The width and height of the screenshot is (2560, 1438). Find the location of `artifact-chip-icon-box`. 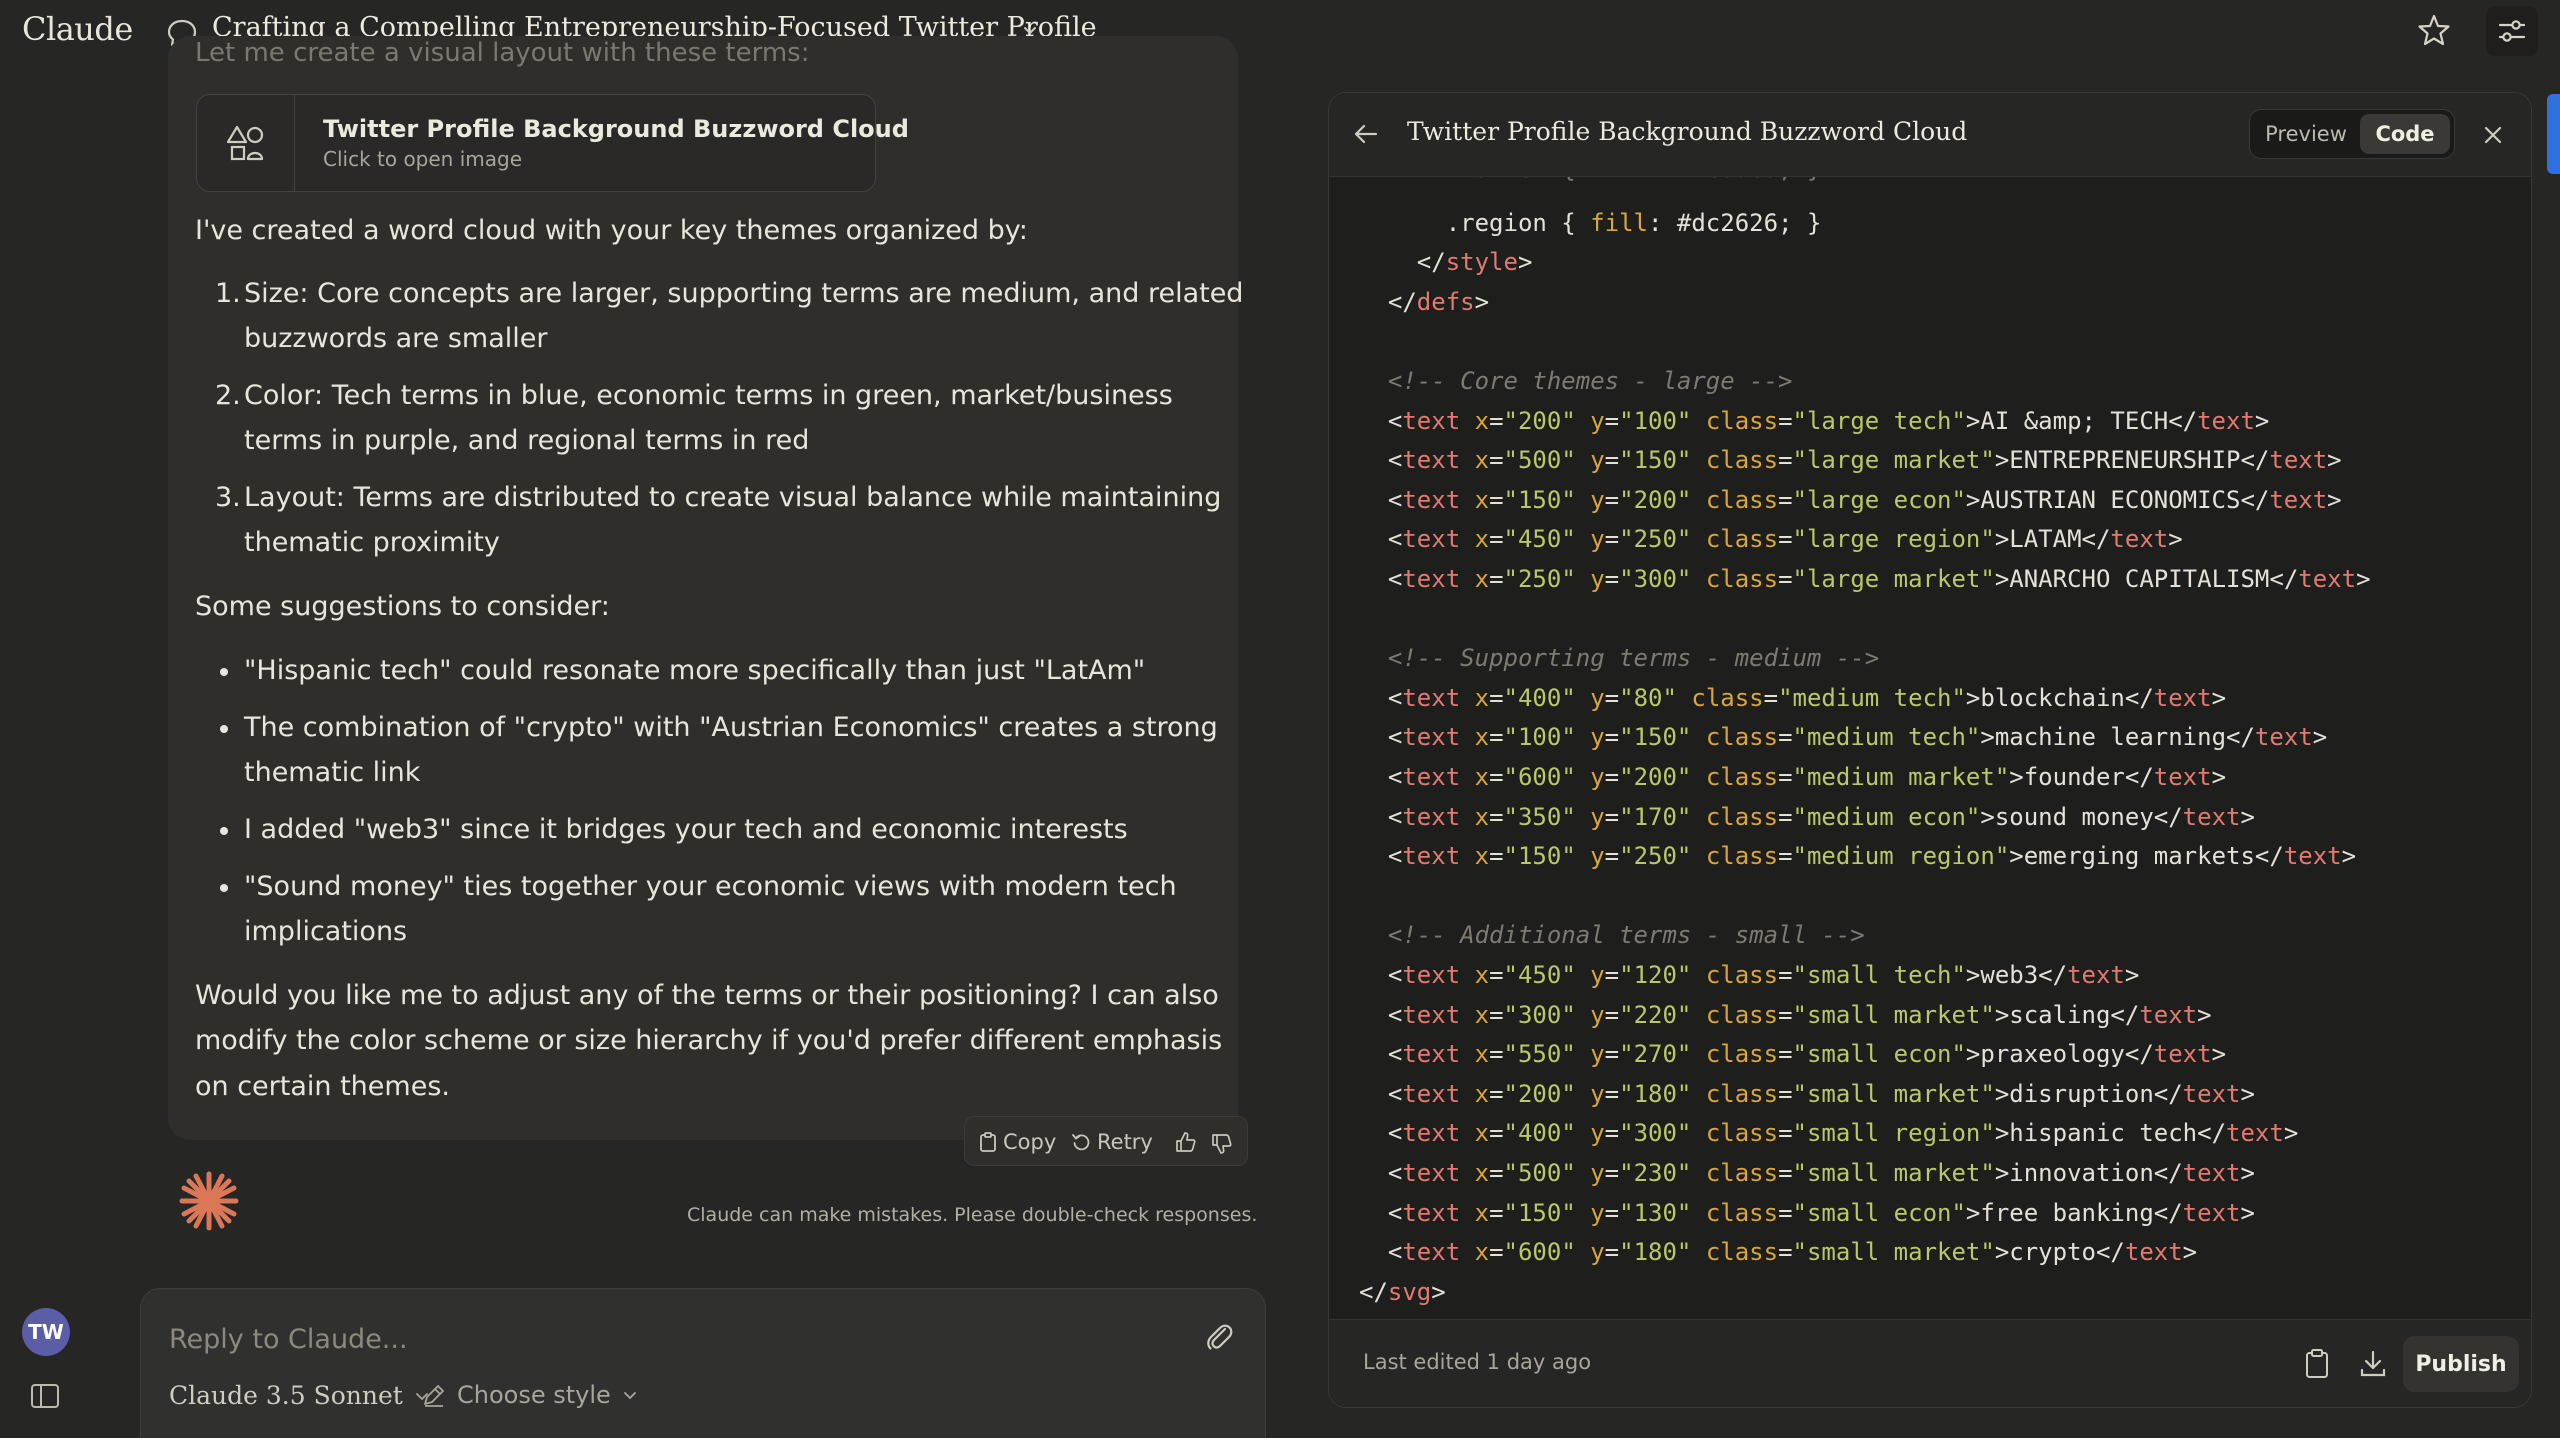

artifact-chip-icon-box is located at coordinates (246, 143).